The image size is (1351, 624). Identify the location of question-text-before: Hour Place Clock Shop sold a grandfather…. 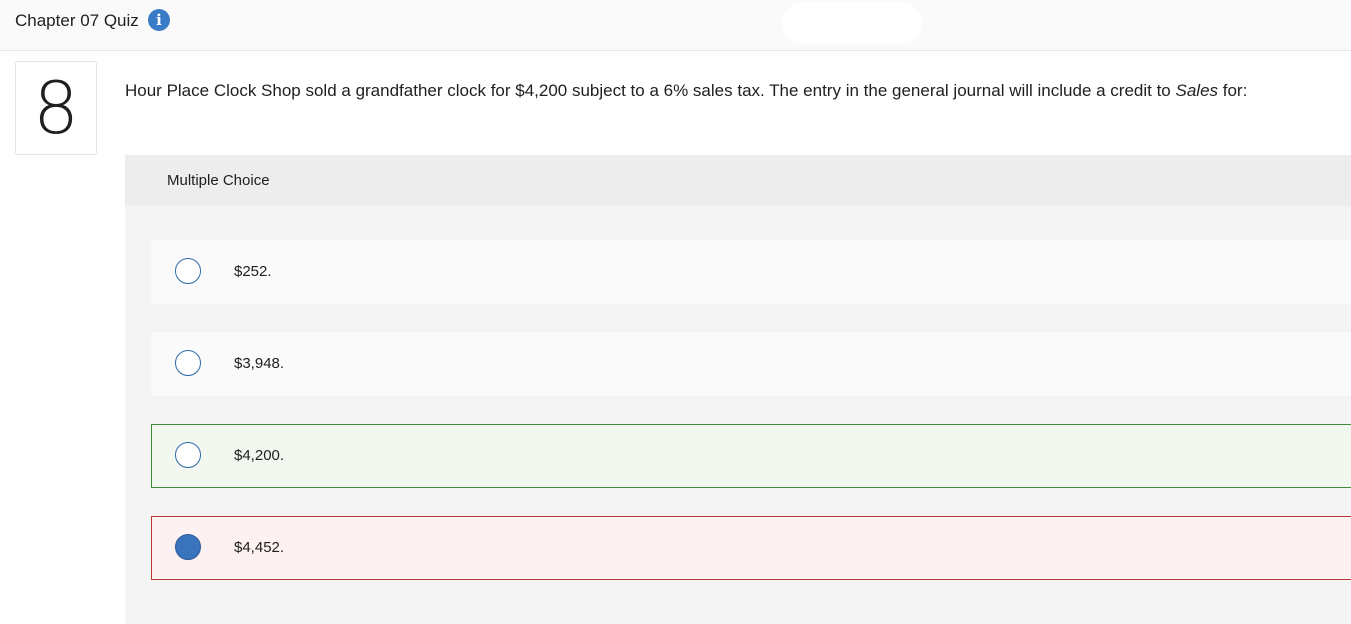
(650, 90).